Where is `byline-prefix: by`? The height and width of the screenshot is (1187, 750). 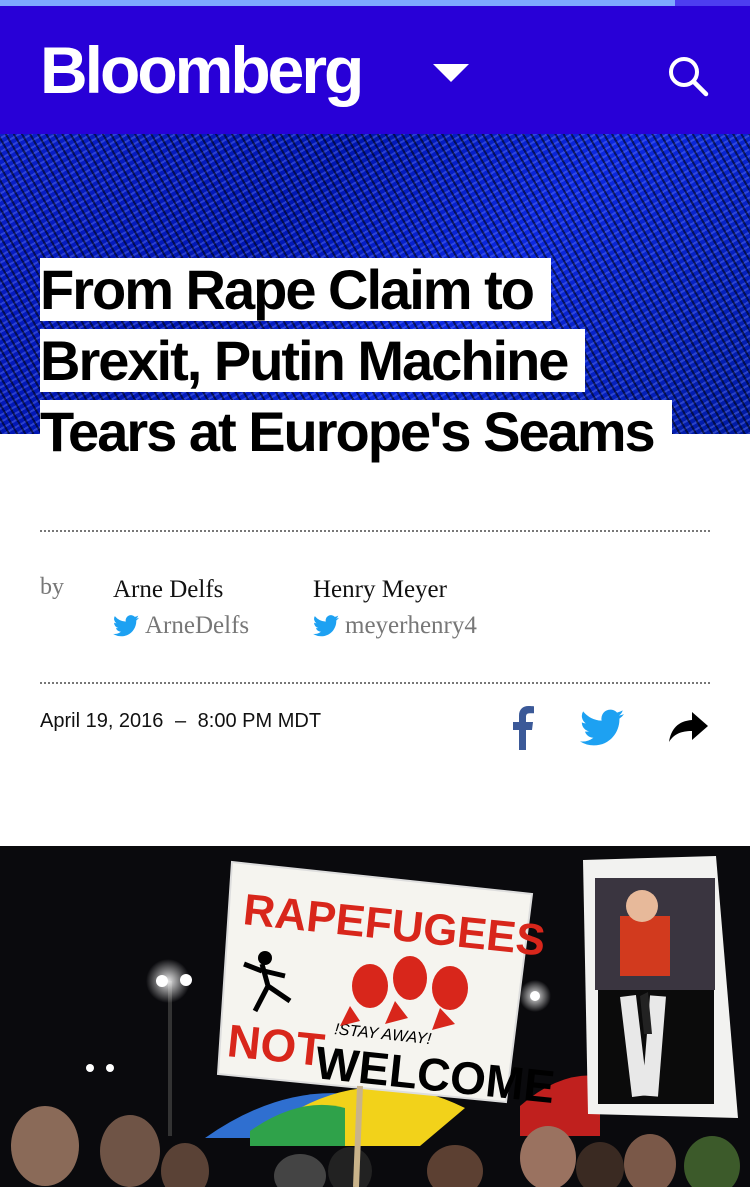 byline-prefix: by is located at coordinates (52, 587).